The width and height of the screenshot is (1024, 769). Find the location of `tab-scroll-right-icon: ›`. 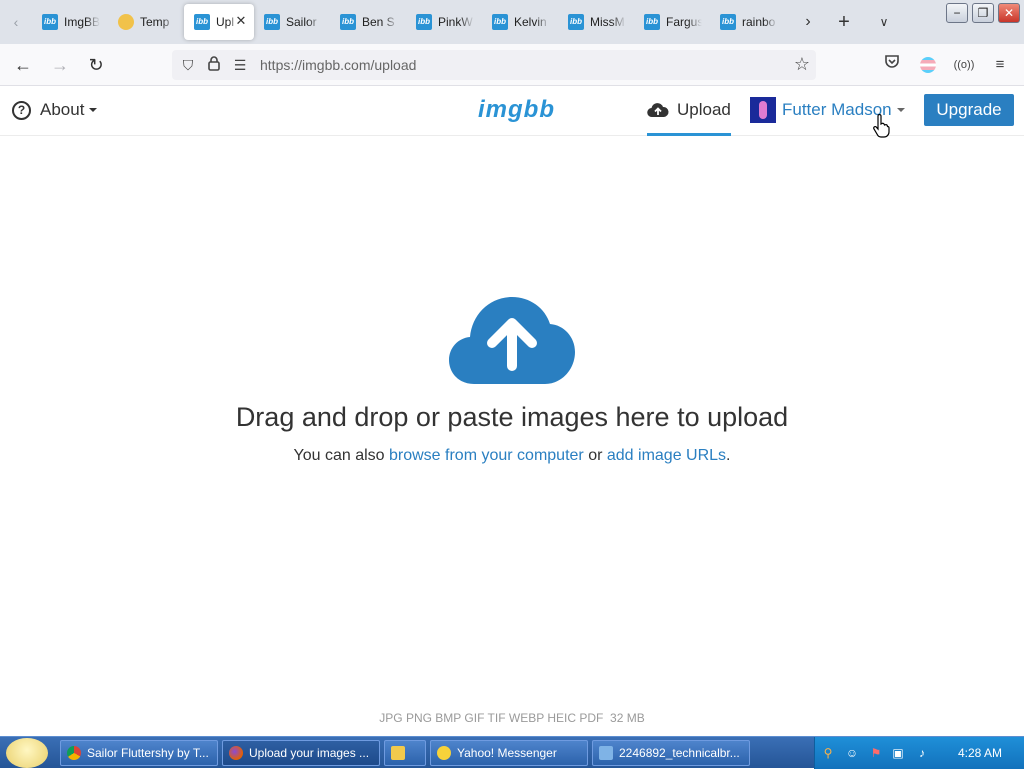

tab-scroll-right-icon: › is located at coordinates (808, 22).